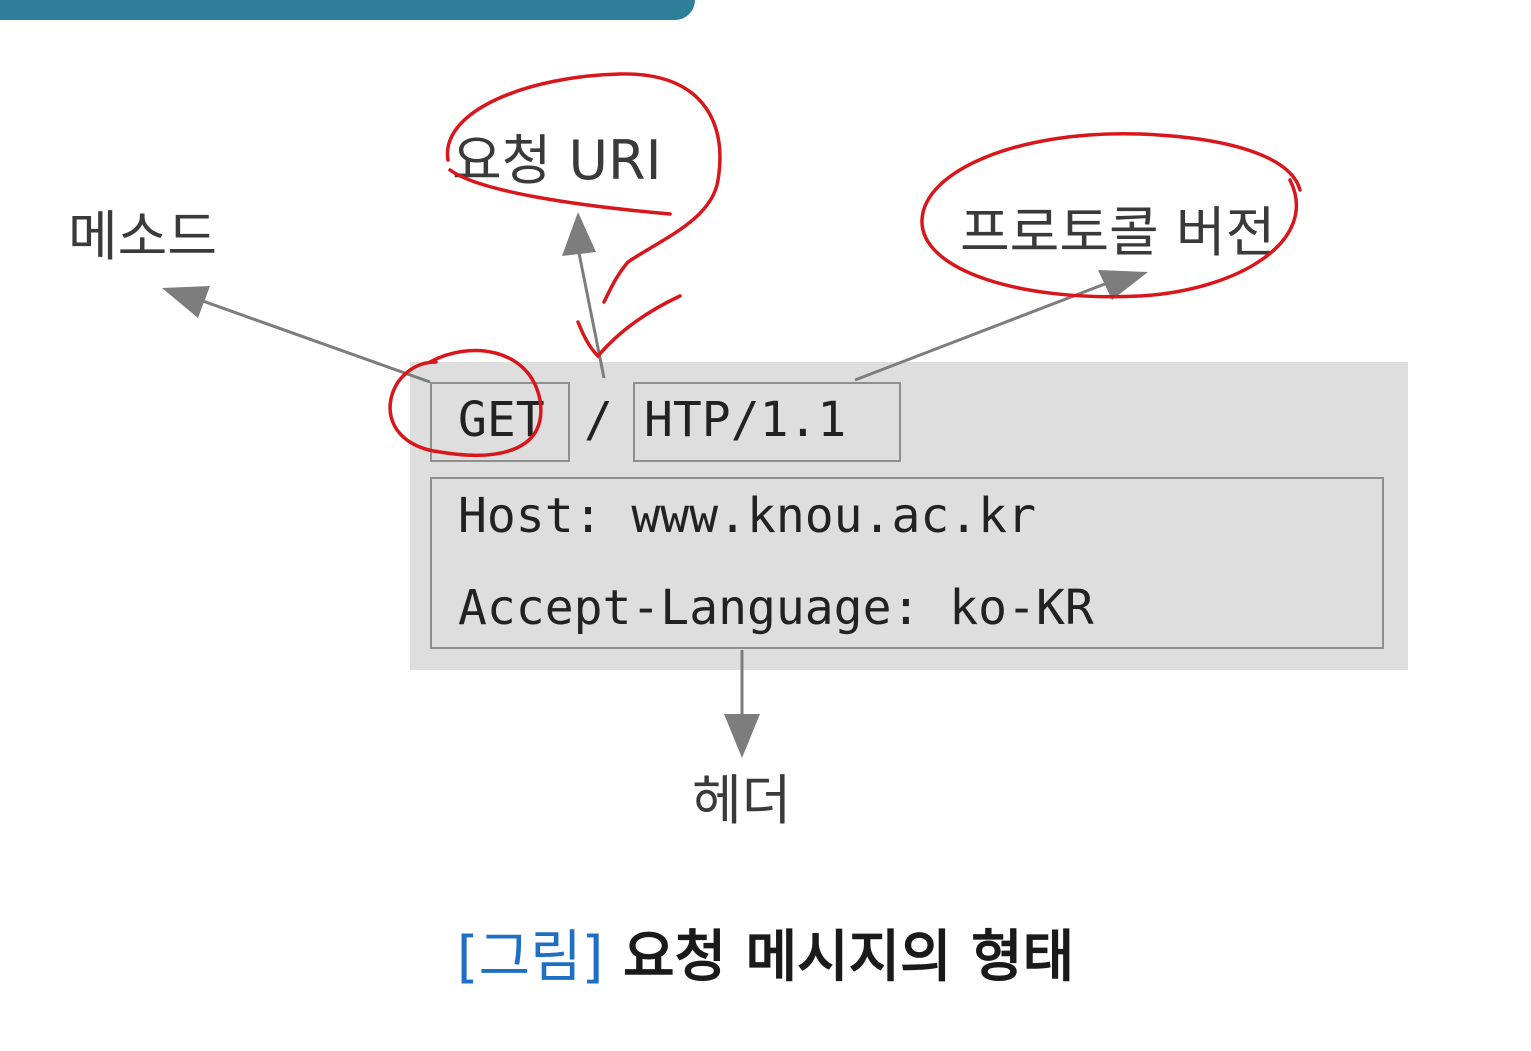 This screenshot has width=1531, height=1051. I want to click on method-arrow-head, so click(186, 302).